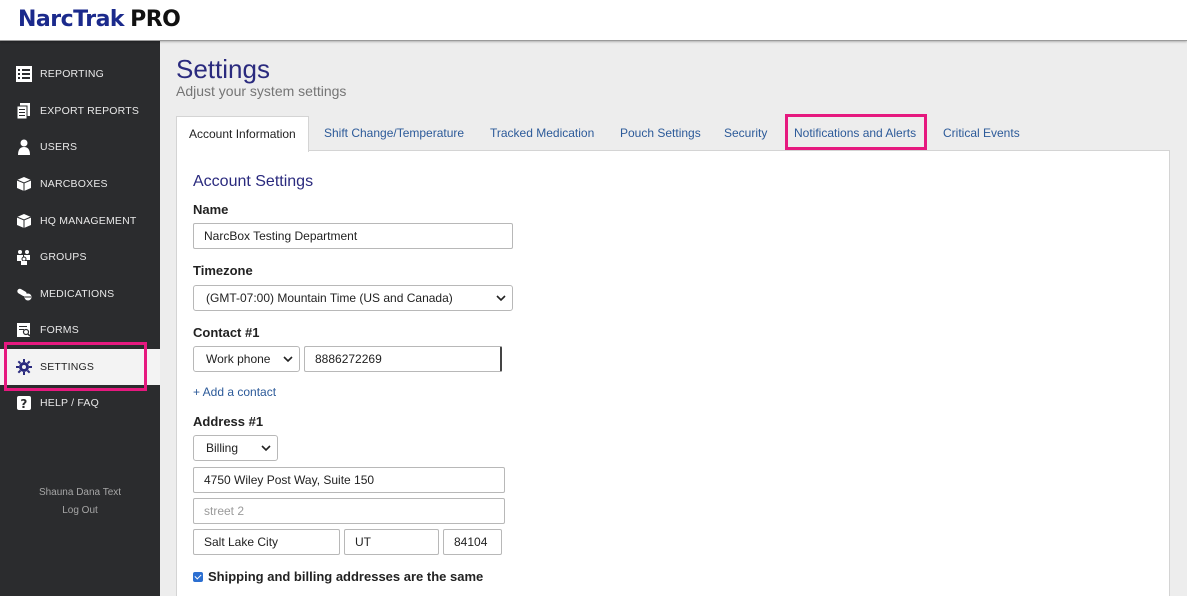  What do you see at coordinates (80, 111) in the screenshot?
I see `sidebar-item-export-reports: EXPORT REPORTS` at bounding box center [80, 111].